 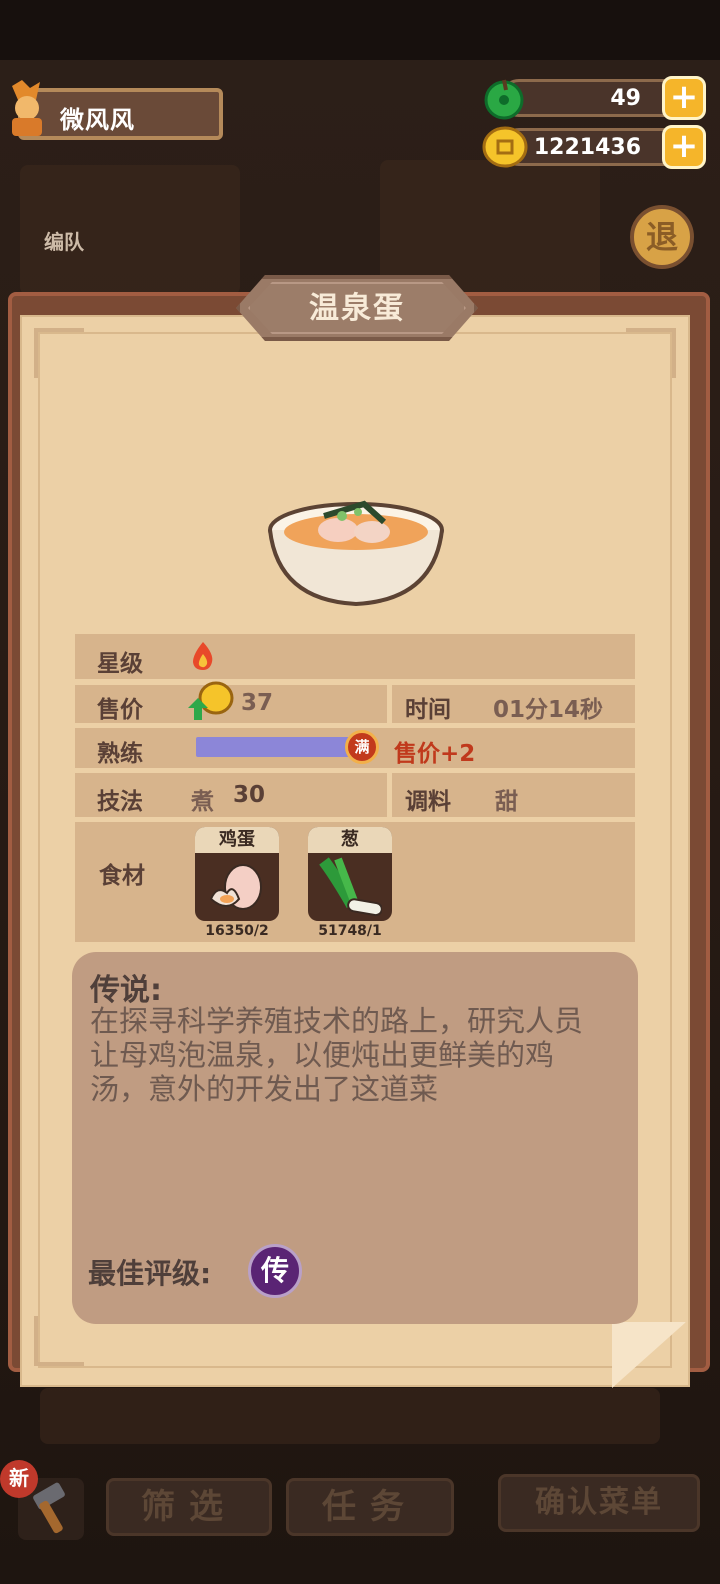 What do you see at coordinates (428, 802) in the screenshot?
I see `seasoning-label: 调料` at bounding box center [428, 802].